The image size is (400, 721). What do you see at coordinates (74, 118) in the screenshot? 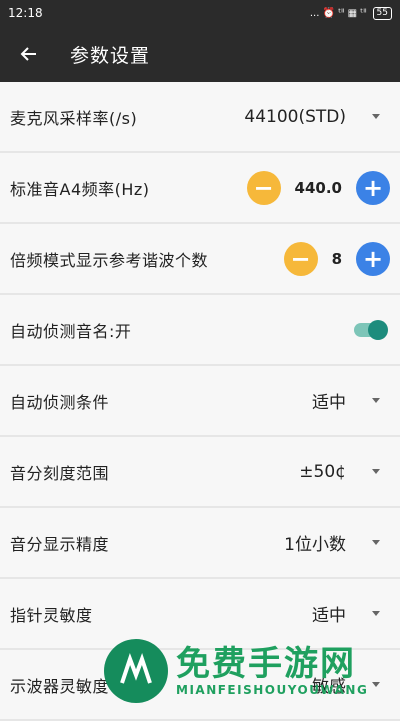
I see `setting-label: 麦克风采样率(/s)` at bounding box center [74, 118].